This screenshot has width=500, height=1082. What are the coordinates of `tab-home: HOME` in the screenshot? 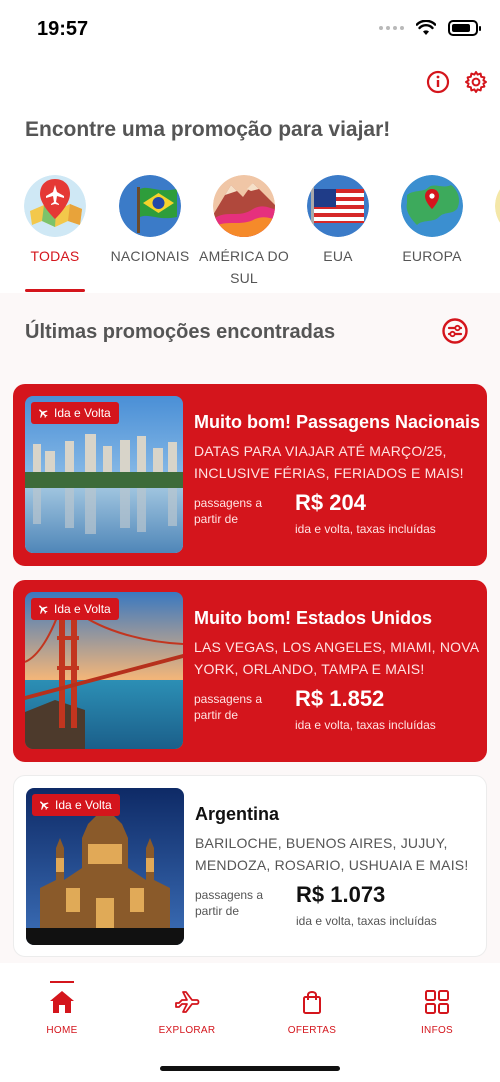 It's located at (62, 1005).